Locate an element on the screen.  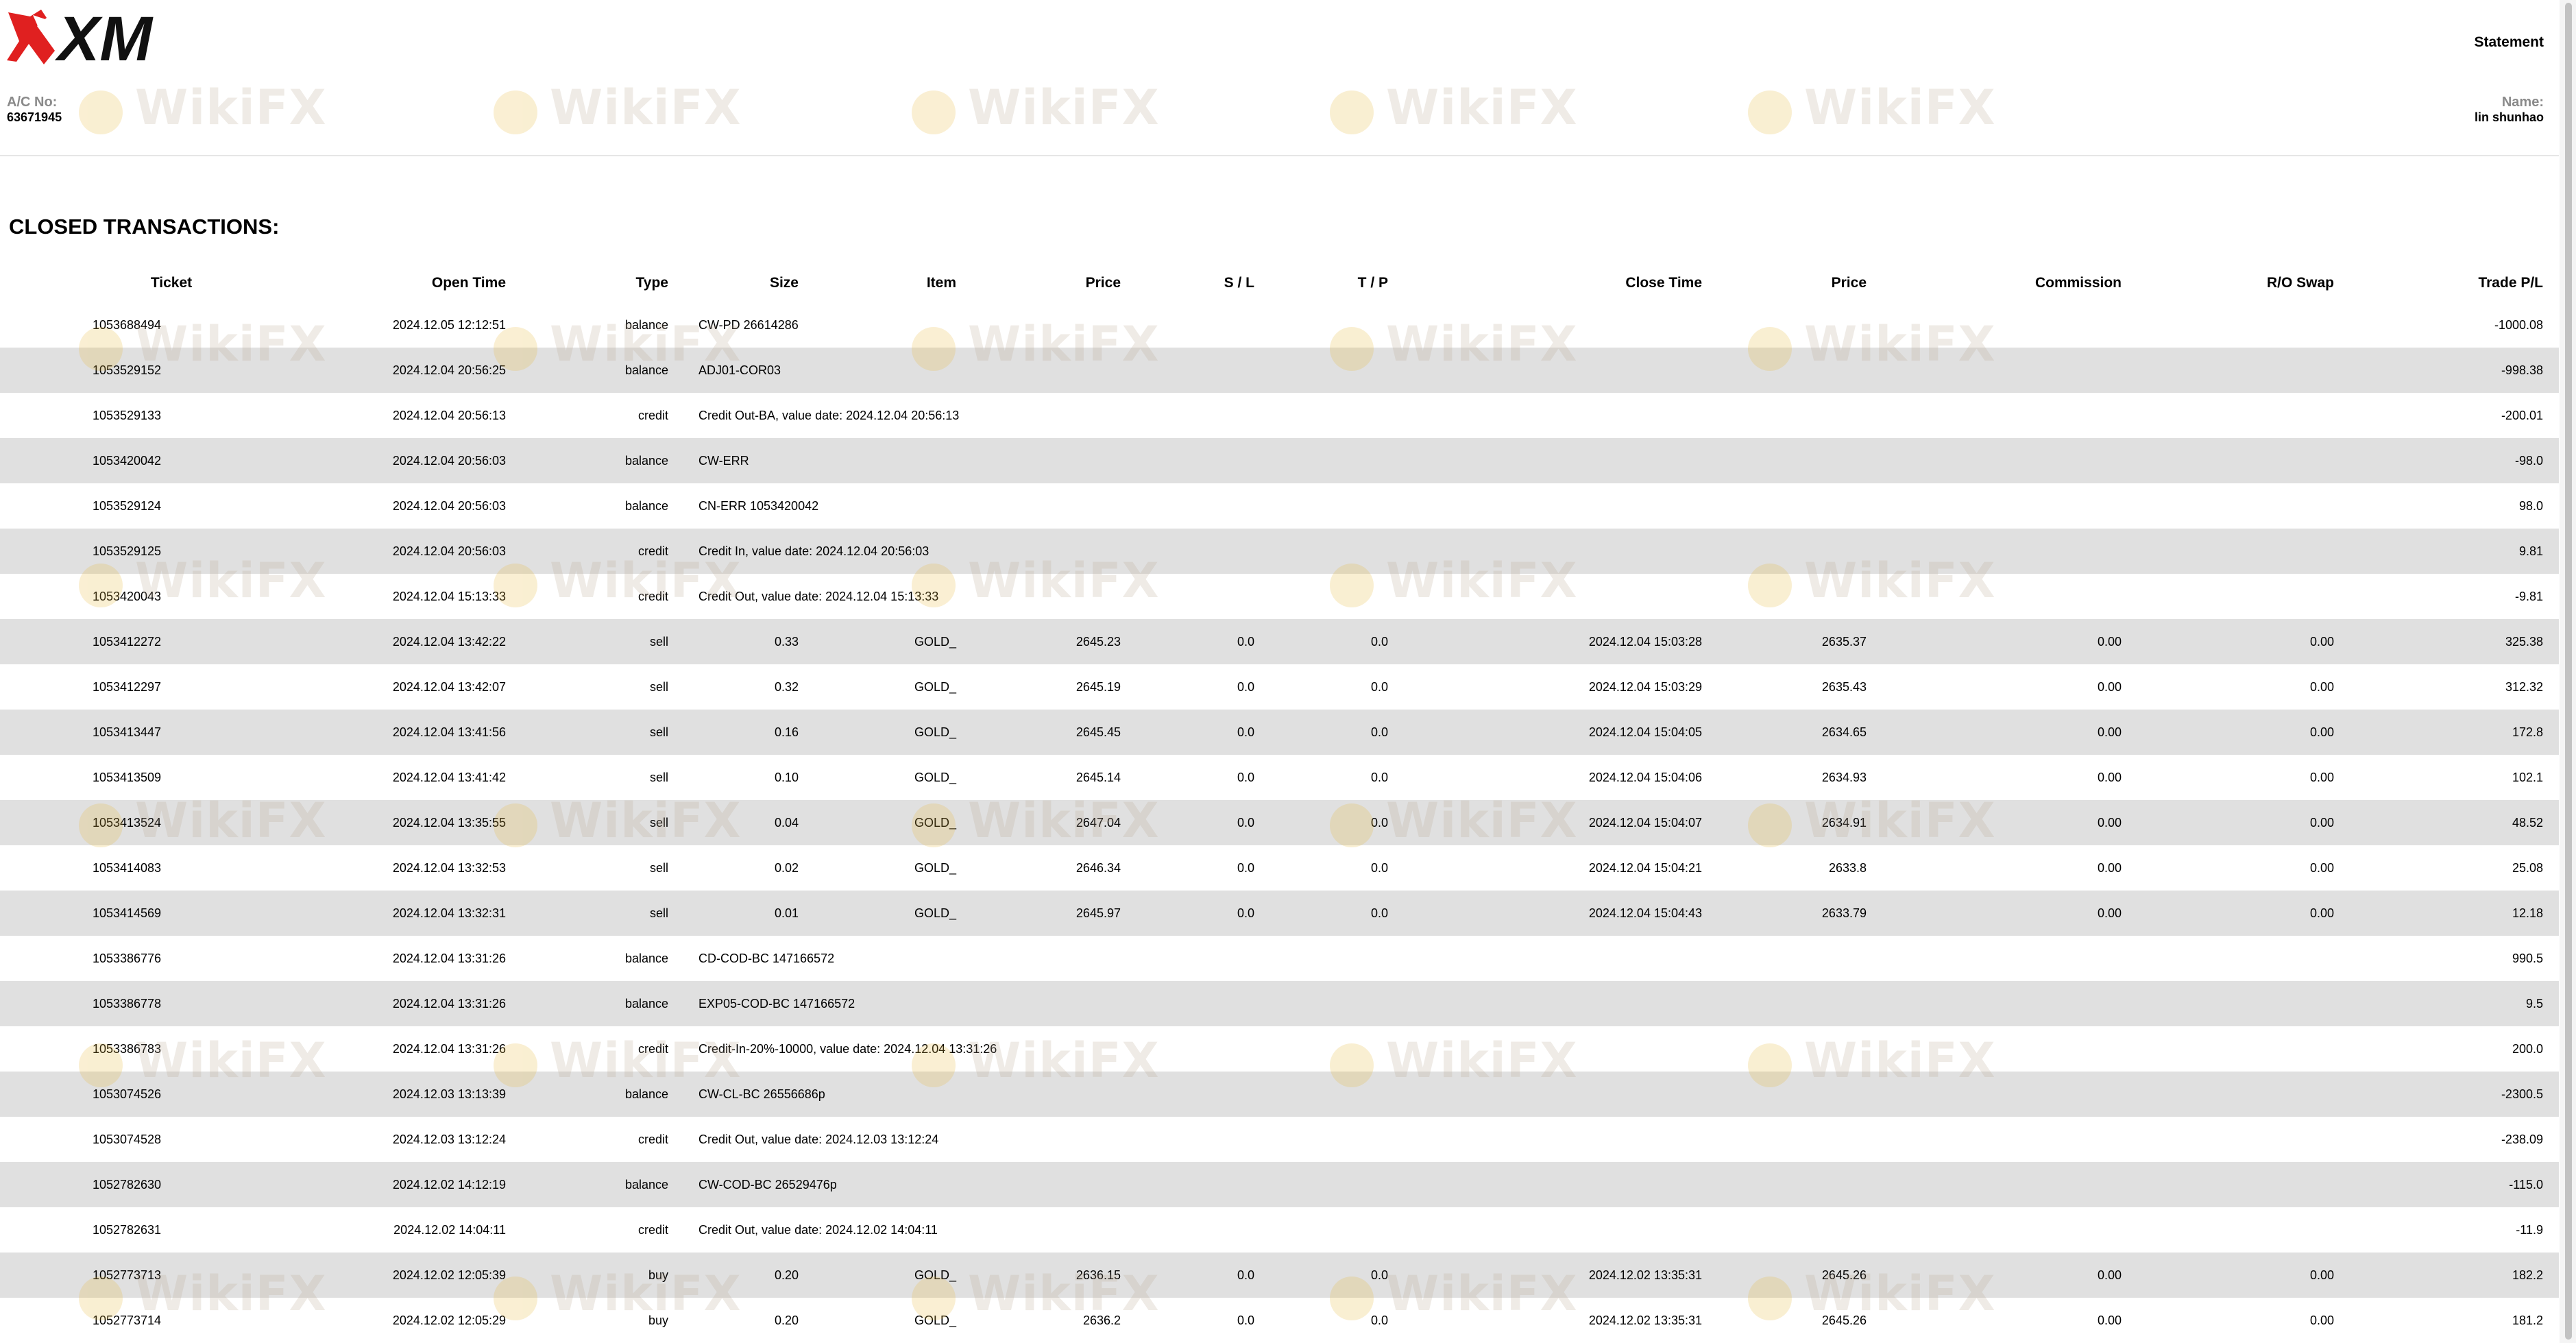
cell-ticket: 1053529133 is located at coordinates (127, 415).